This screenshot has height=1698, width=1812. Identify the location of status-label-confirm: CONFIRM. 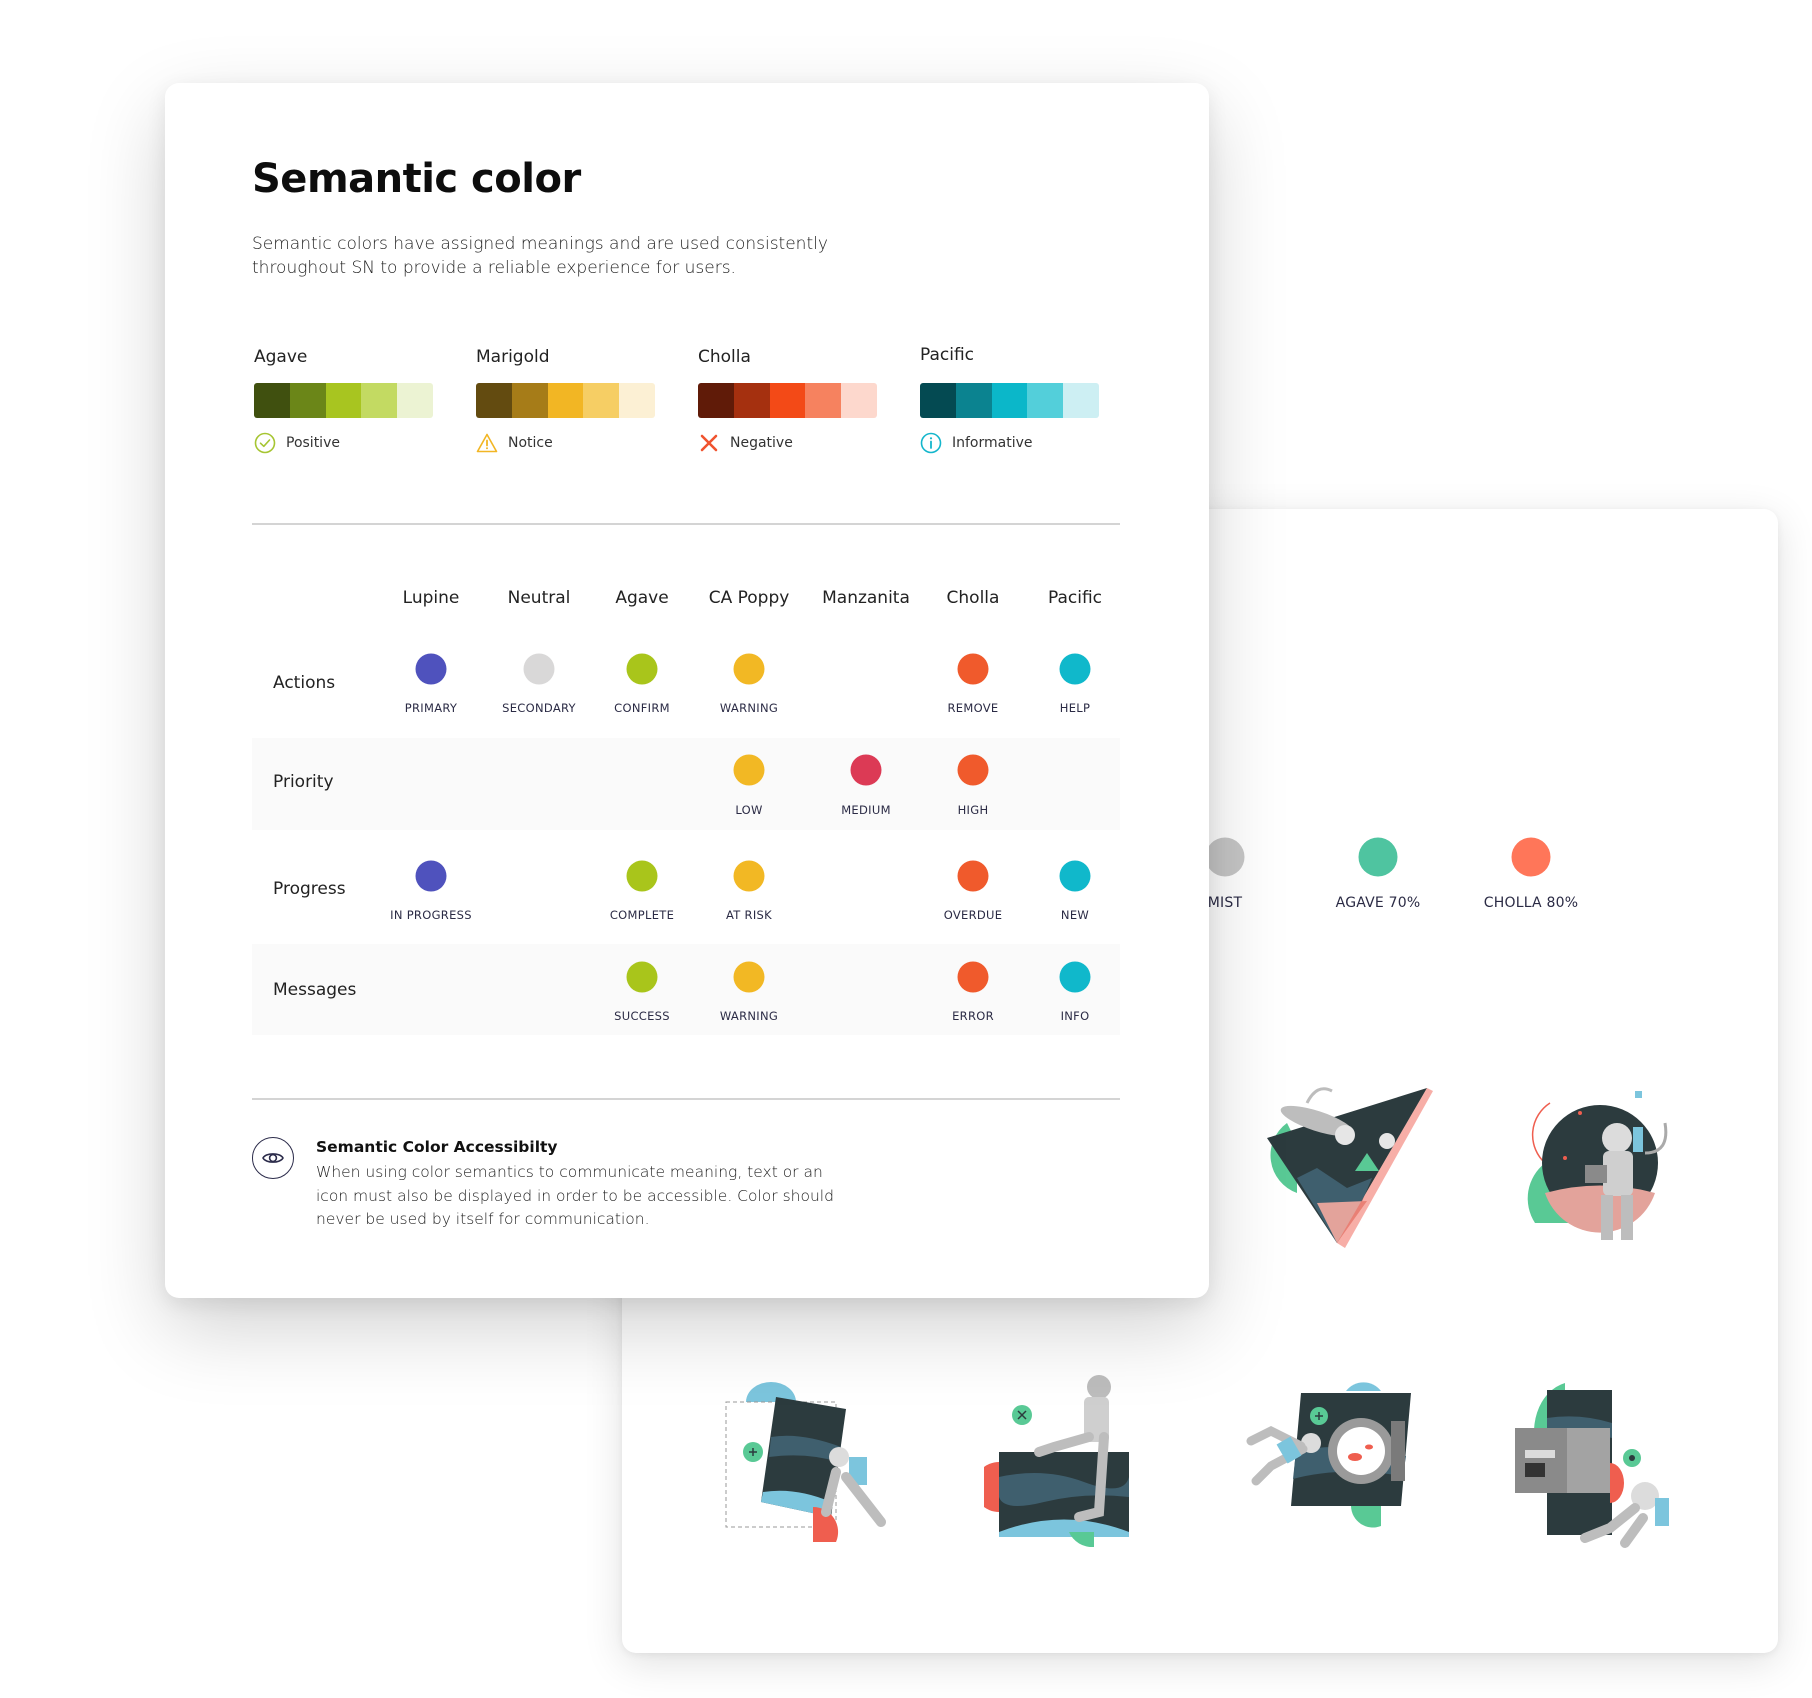
(642, 708).